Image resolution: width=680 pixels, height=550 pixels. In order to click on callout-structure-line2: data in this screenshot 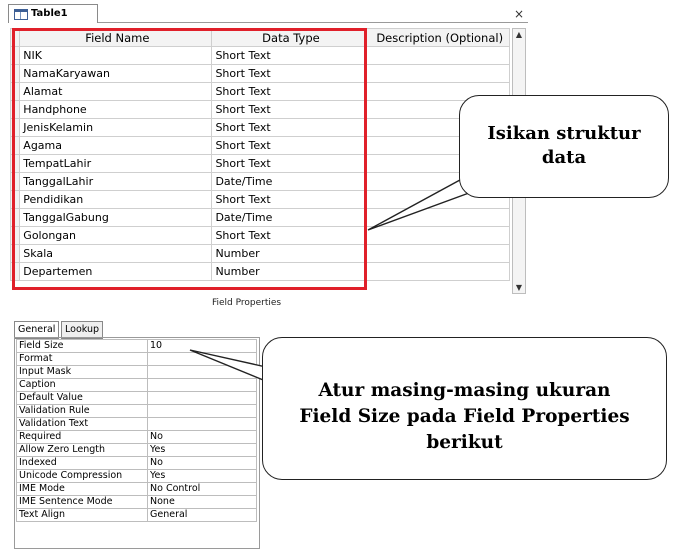, I will do `click(564, 157)`.